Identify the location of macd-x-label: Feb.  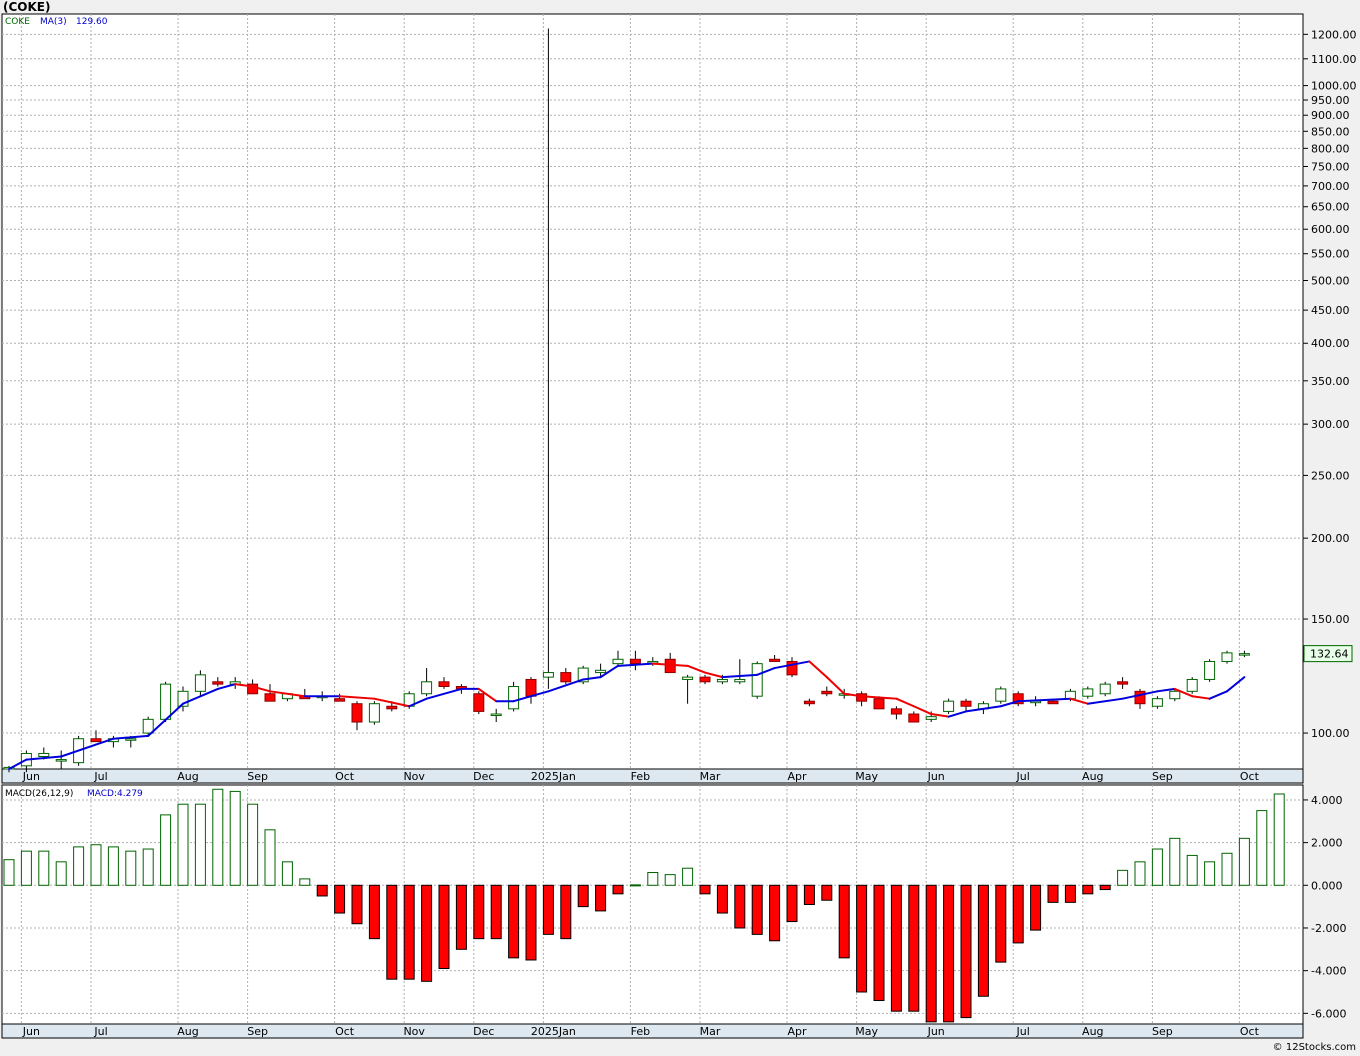
(640, 1031).